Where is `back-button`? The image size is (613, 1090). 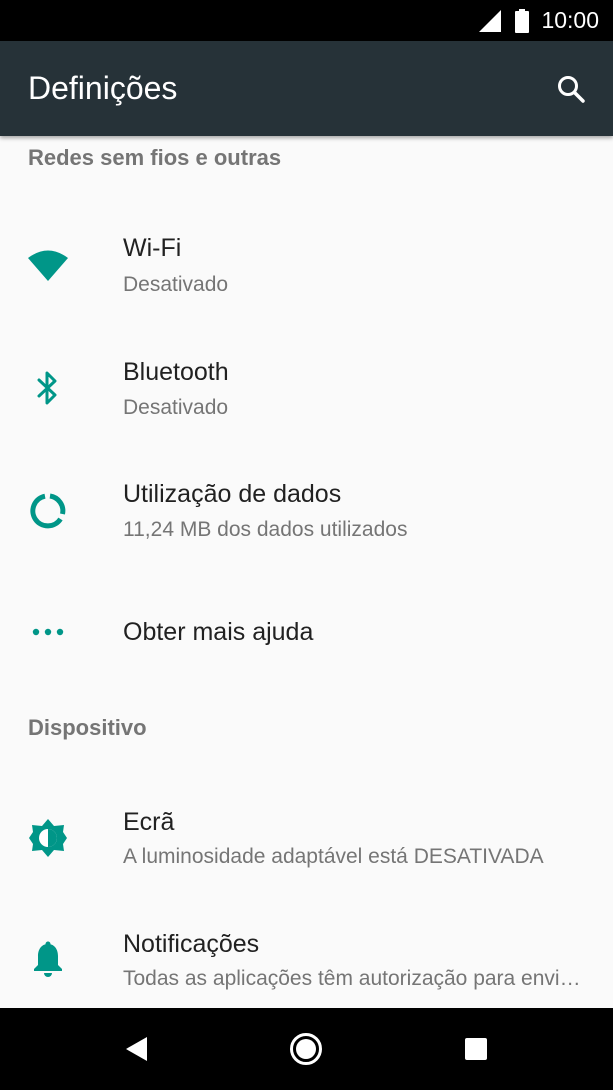 back-button is located at coordinates (137, 1049).